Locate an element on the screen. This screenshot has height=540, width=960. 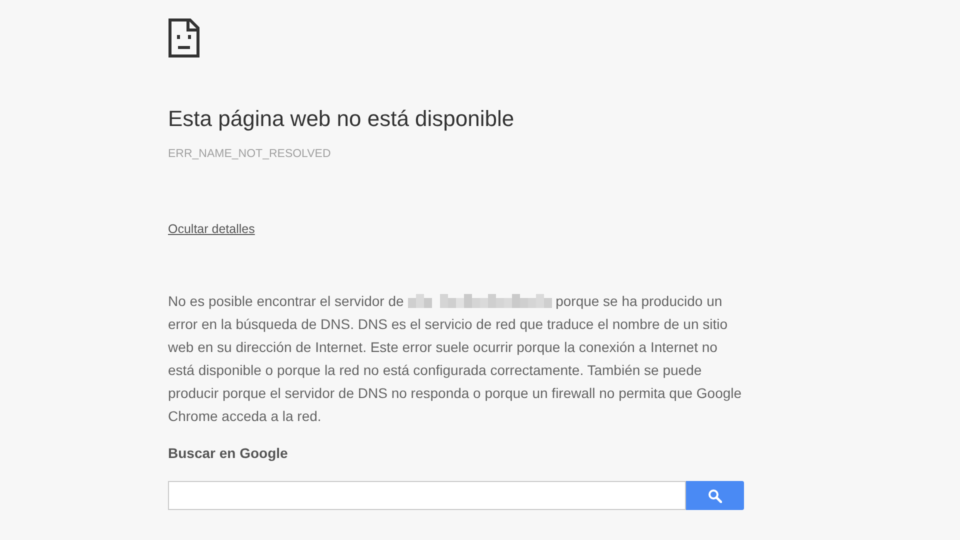
search-heading: Buscar en Google is located at coordinates (228, 453).